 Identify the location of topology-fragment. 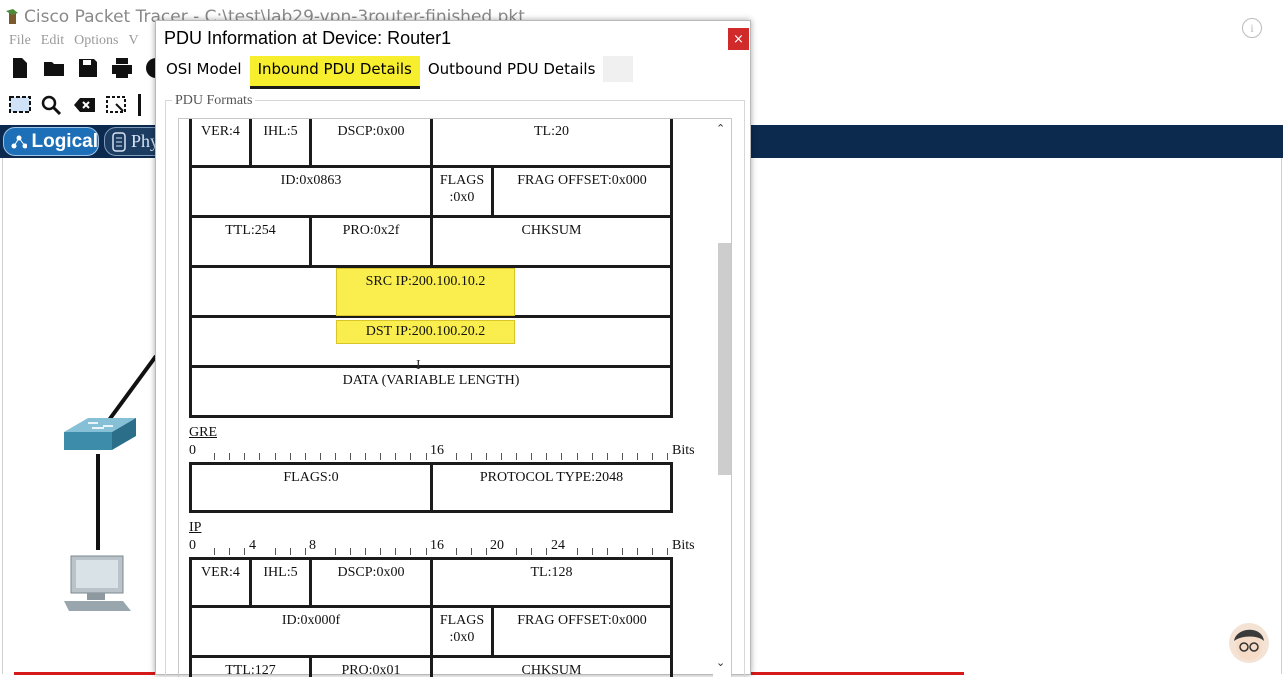
(127, 452).